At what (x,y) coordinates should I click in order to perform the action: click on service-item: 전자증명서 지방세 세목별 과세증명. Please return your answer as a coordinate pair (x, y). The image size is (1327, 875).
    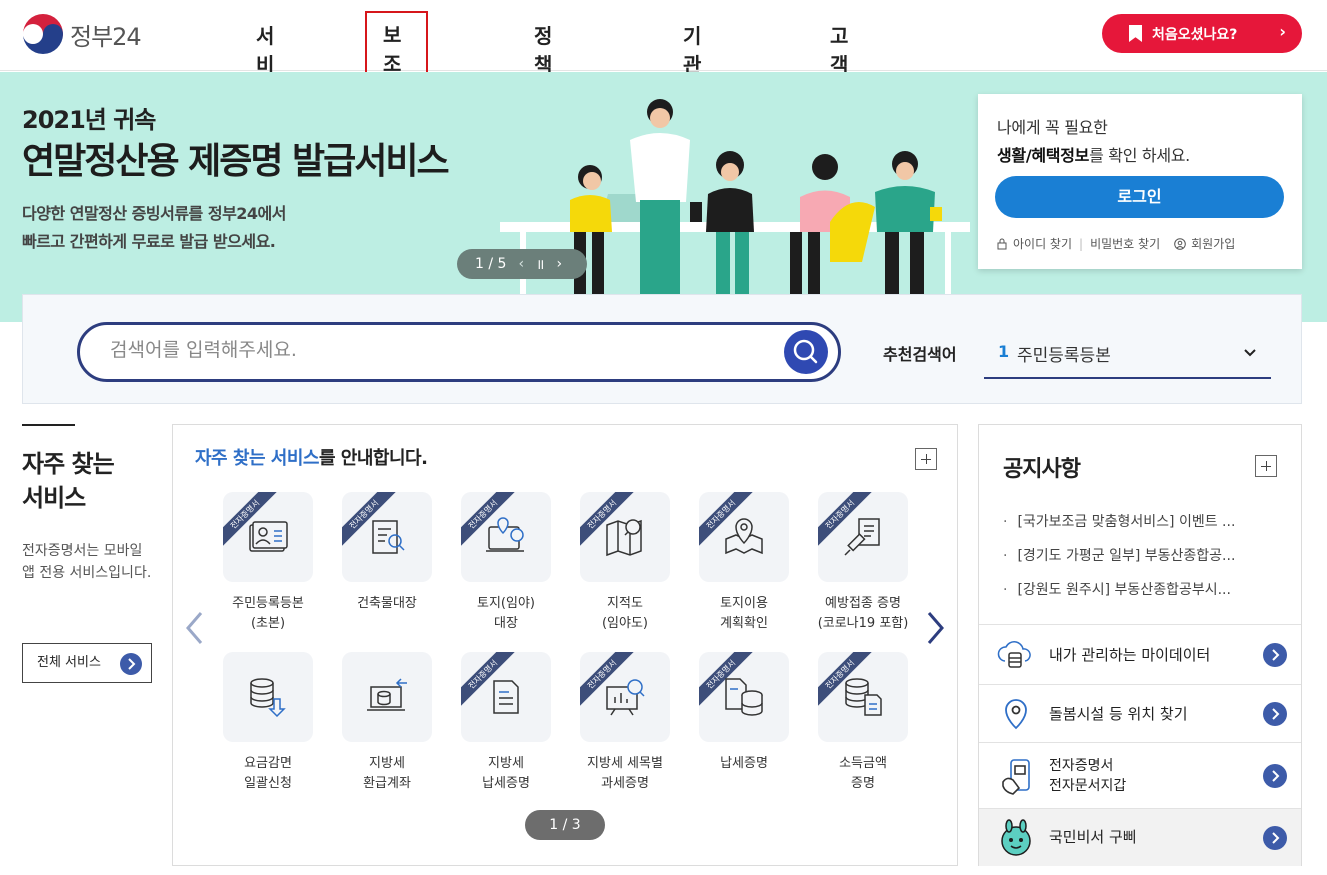
    Looking at the image, I should click on (625, 723).